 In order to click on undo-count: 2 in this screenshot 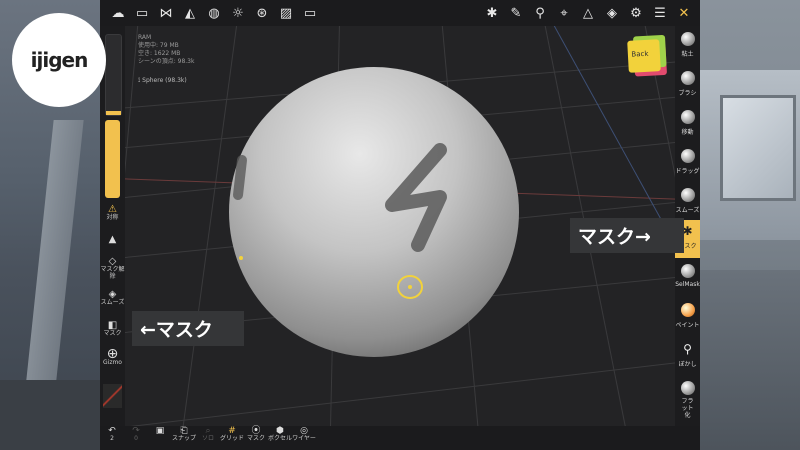, I will do `click(112, 438)`.